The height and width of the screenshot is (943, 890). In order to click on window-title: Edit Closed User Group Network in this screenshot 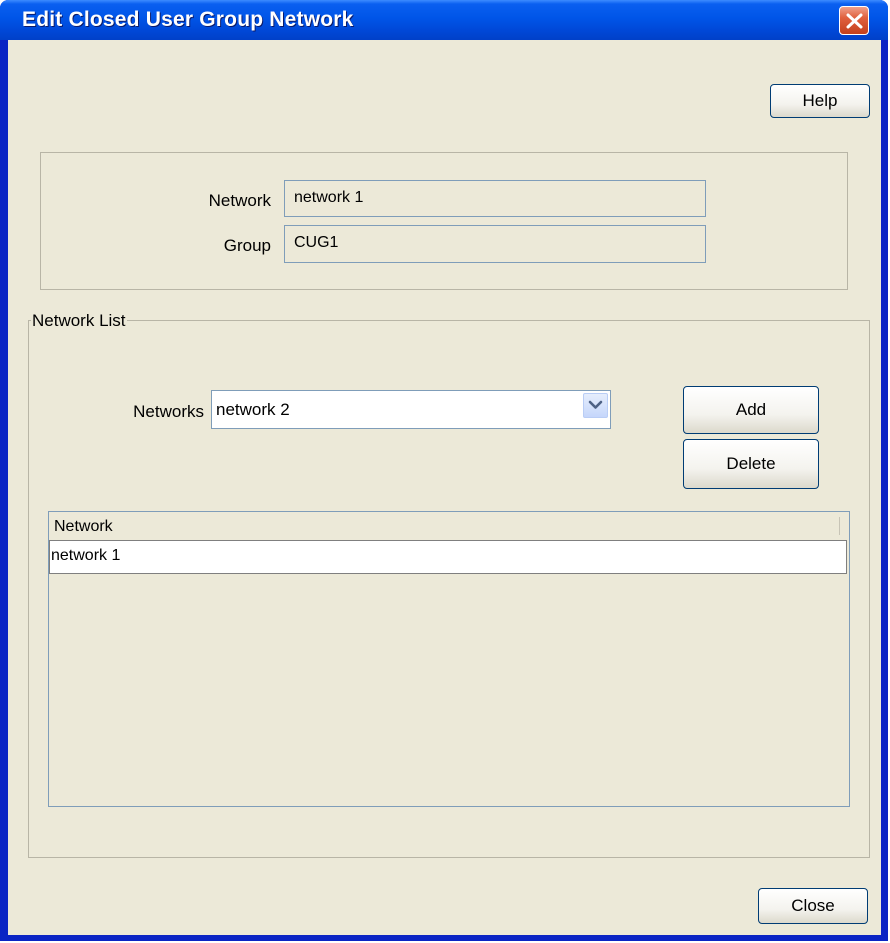, I will do `click(188, 19)`.